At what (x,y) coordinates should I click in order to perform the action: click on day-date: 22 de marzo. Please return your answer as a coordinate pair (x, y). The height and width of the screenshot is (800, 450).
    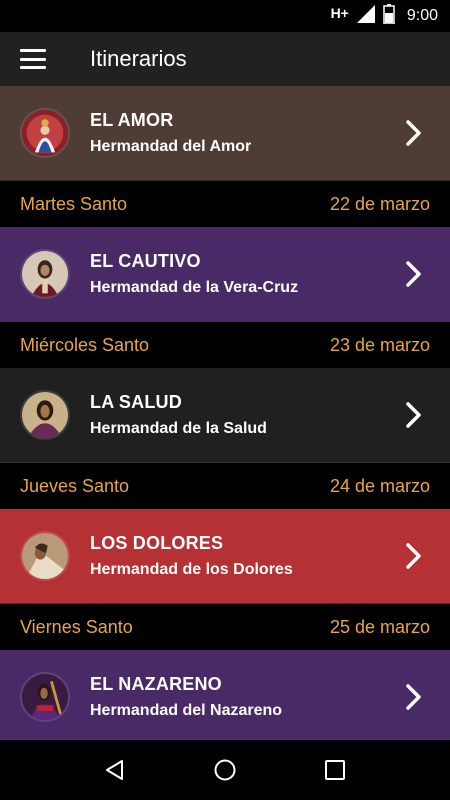
    Looking at the image, I should click on (379, 203).